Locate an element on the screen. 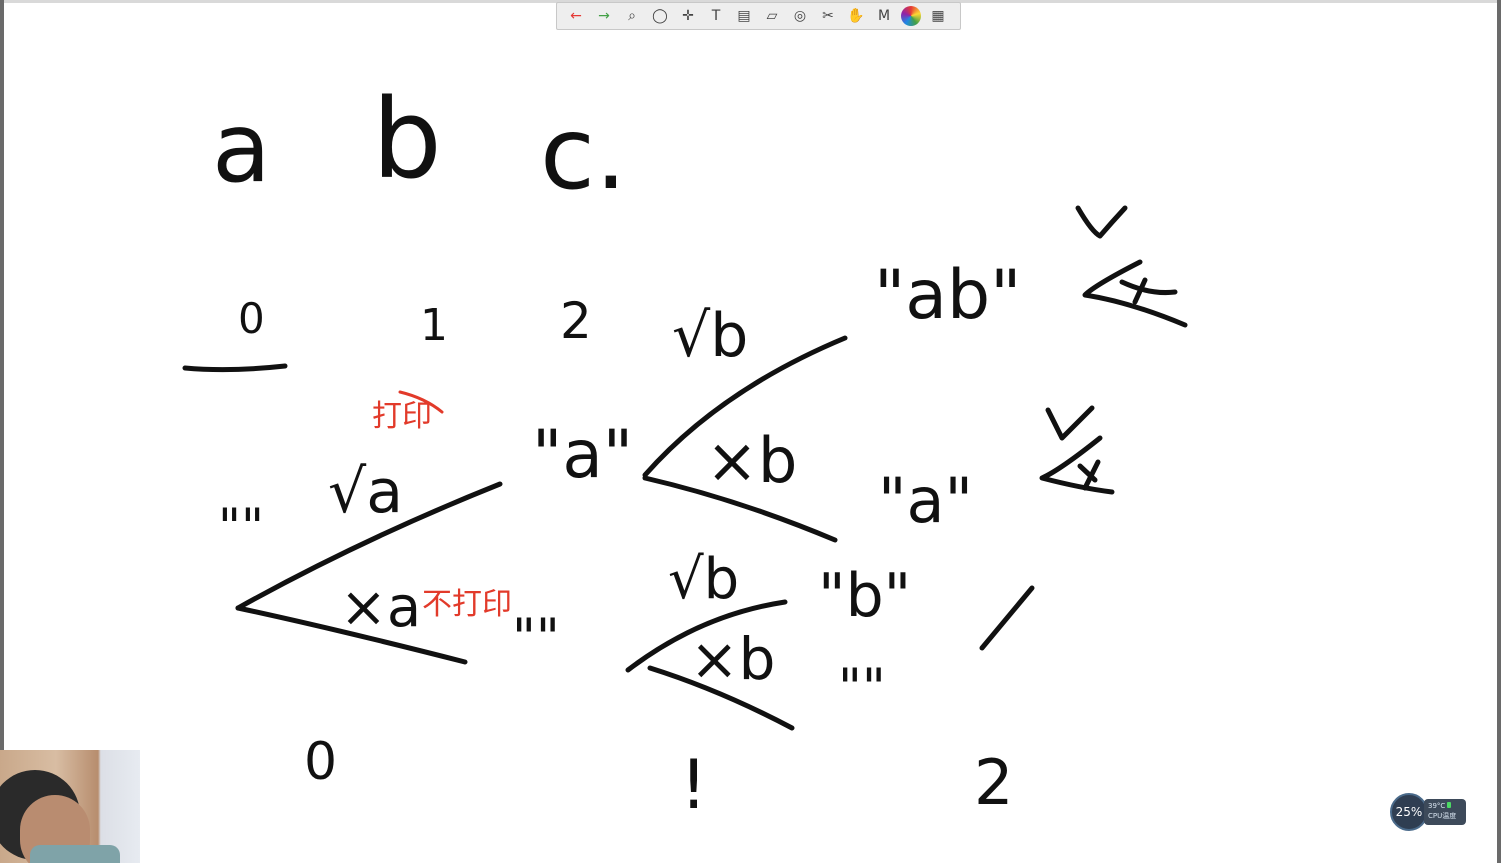  system-monitor-widget: 25% 39°C CPU温度 is located at coordinates (1429, 812).